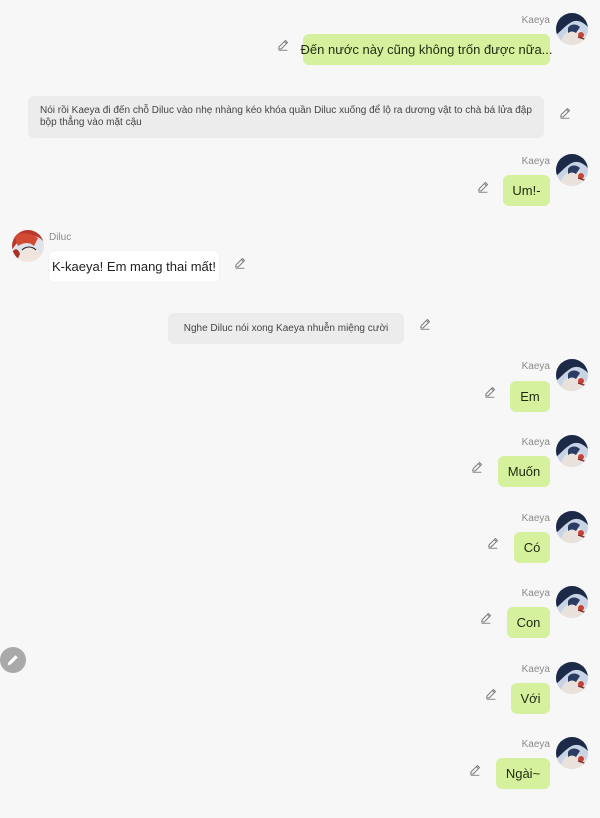 The image size is (600, 818). Describe the element at coordinates (523, 773) in the screenshot. I see `message-bubble: Ngài~` at that location.